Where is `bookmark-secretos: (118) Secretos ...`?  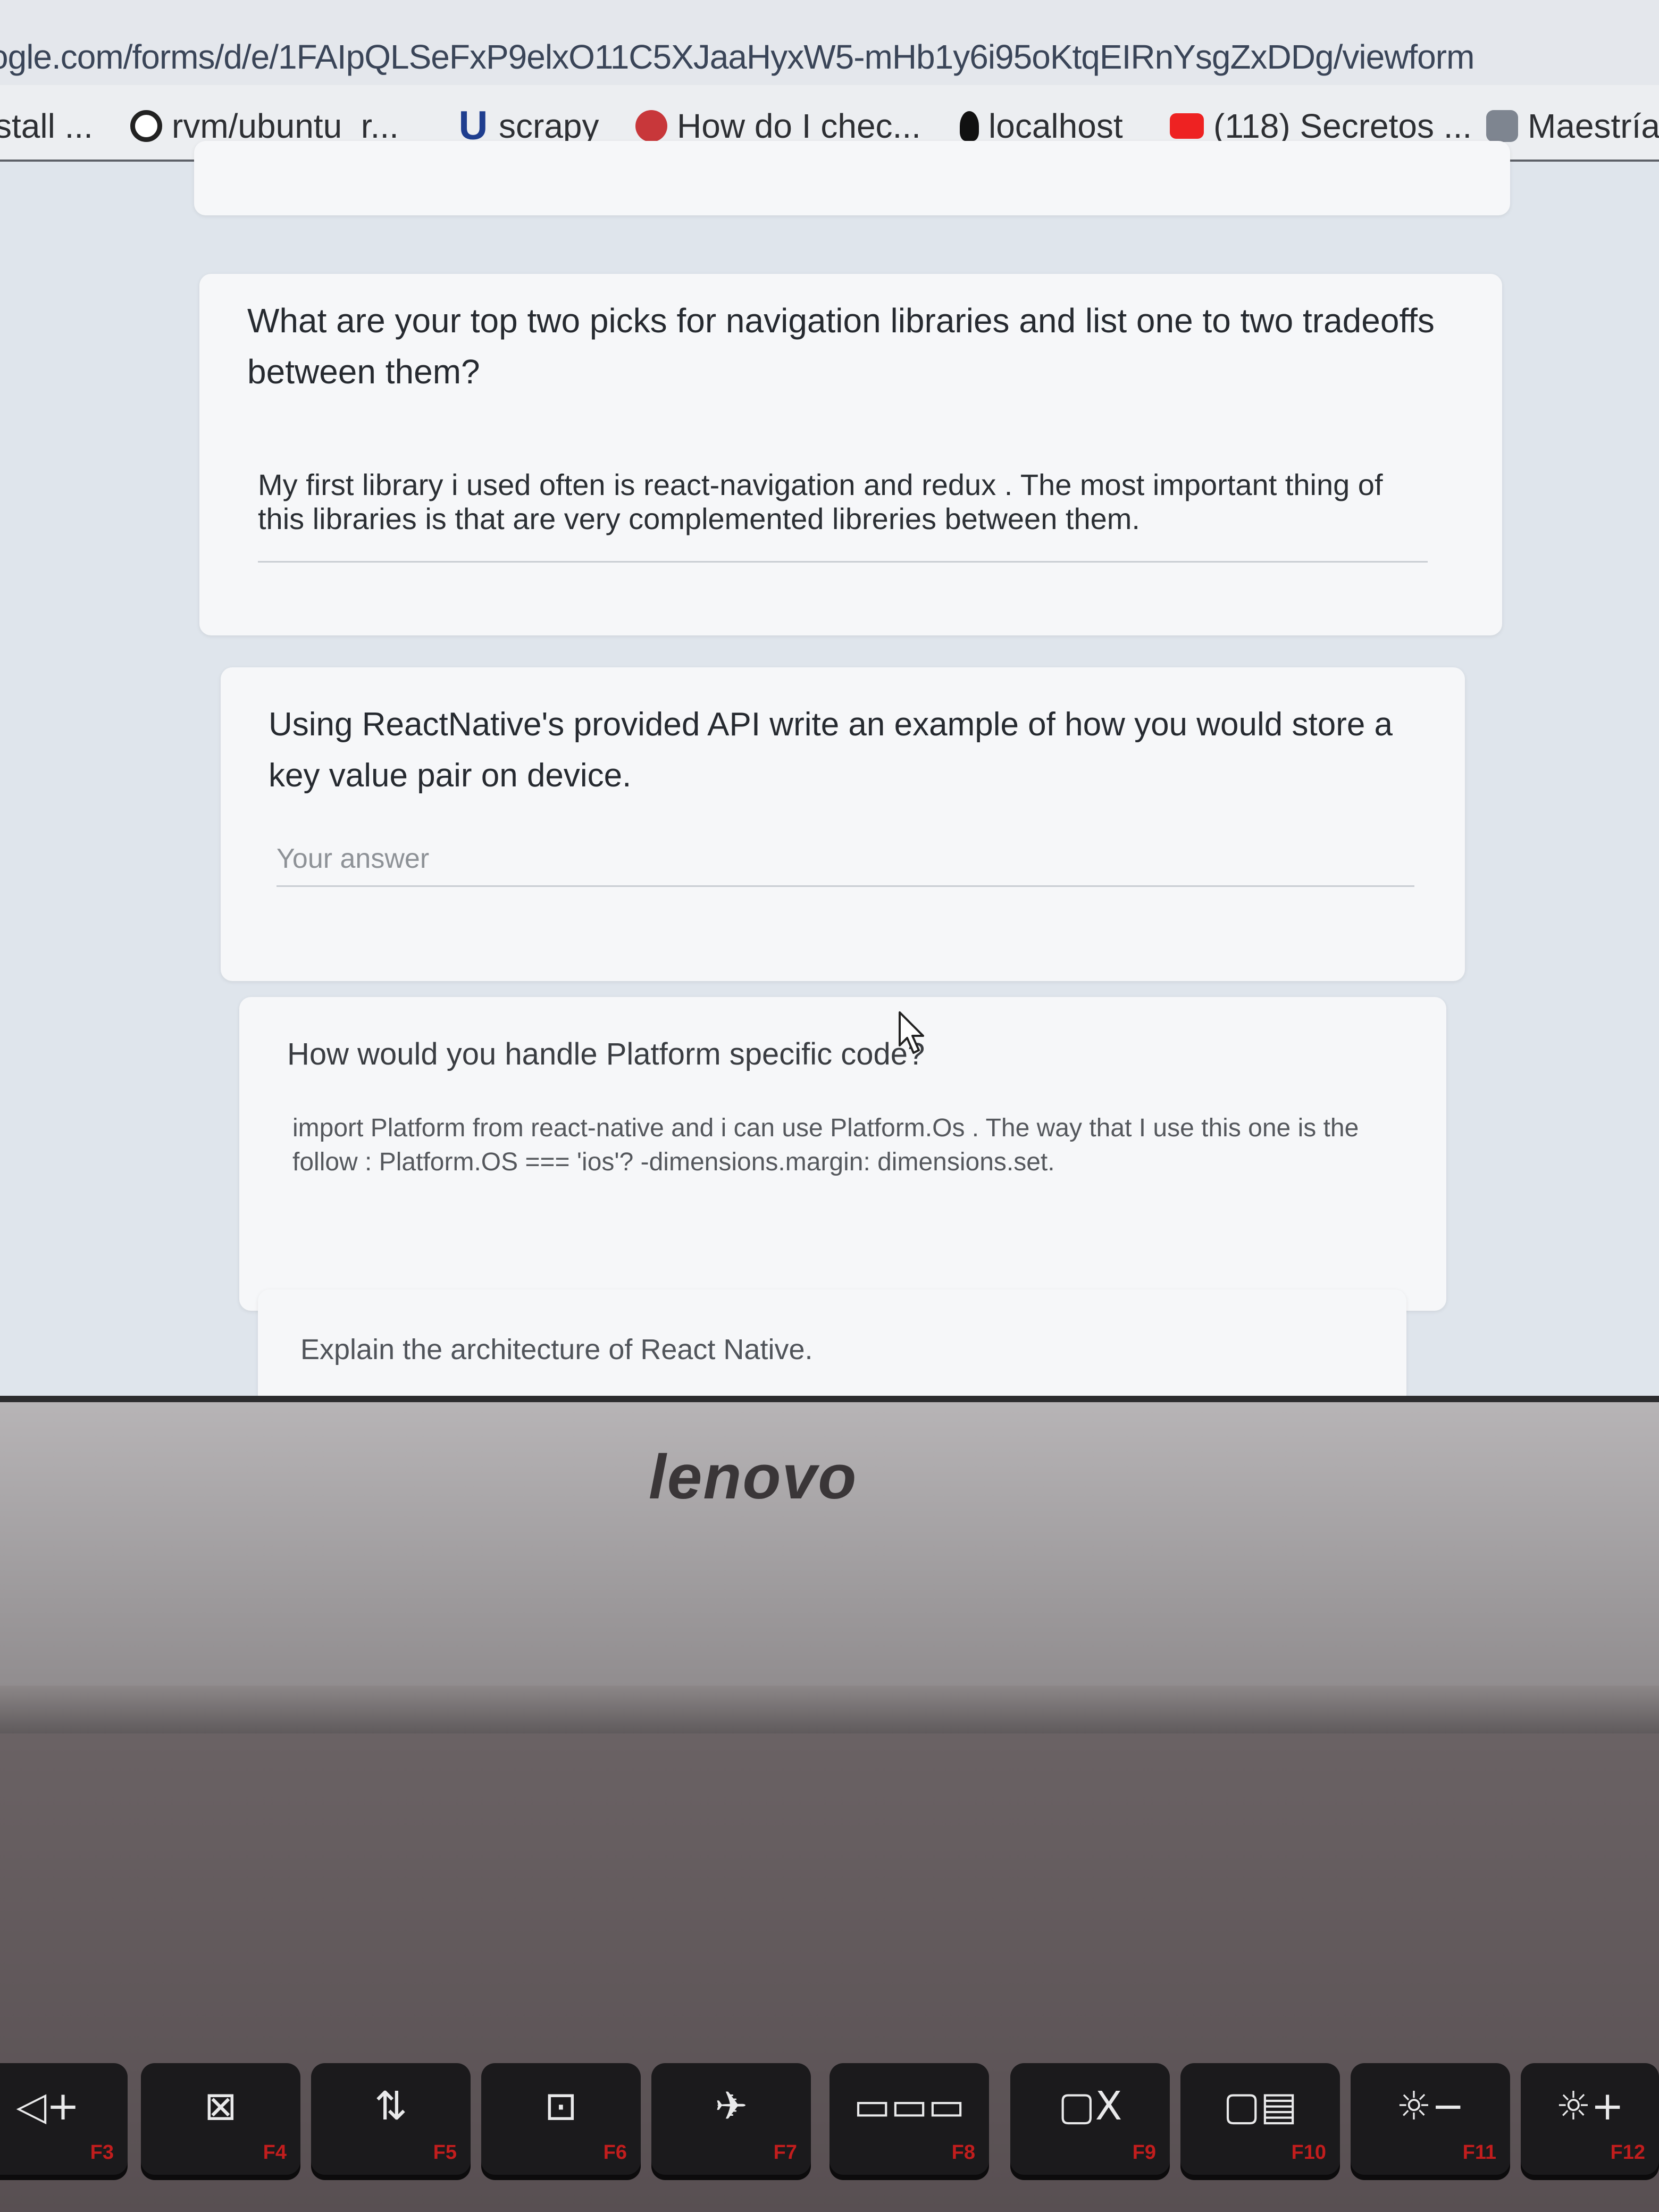
bookmark-secretos: (118) Secretos ... is located at coordinates (1321, 126).